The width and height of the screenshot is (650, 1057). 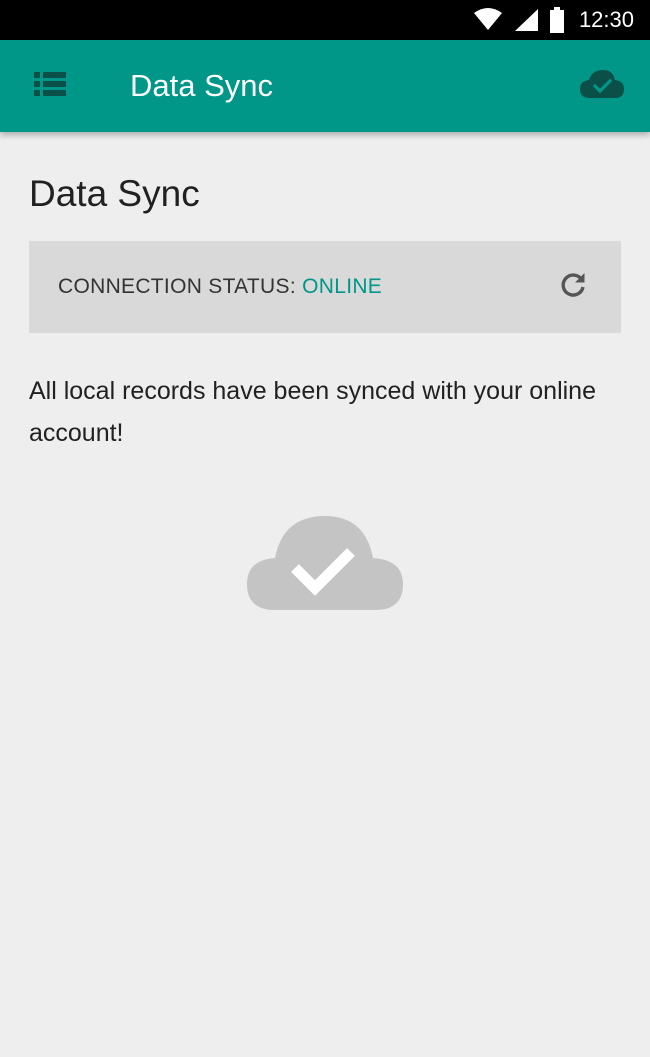 I want to click on menu-button, so click(x=50, y=86).